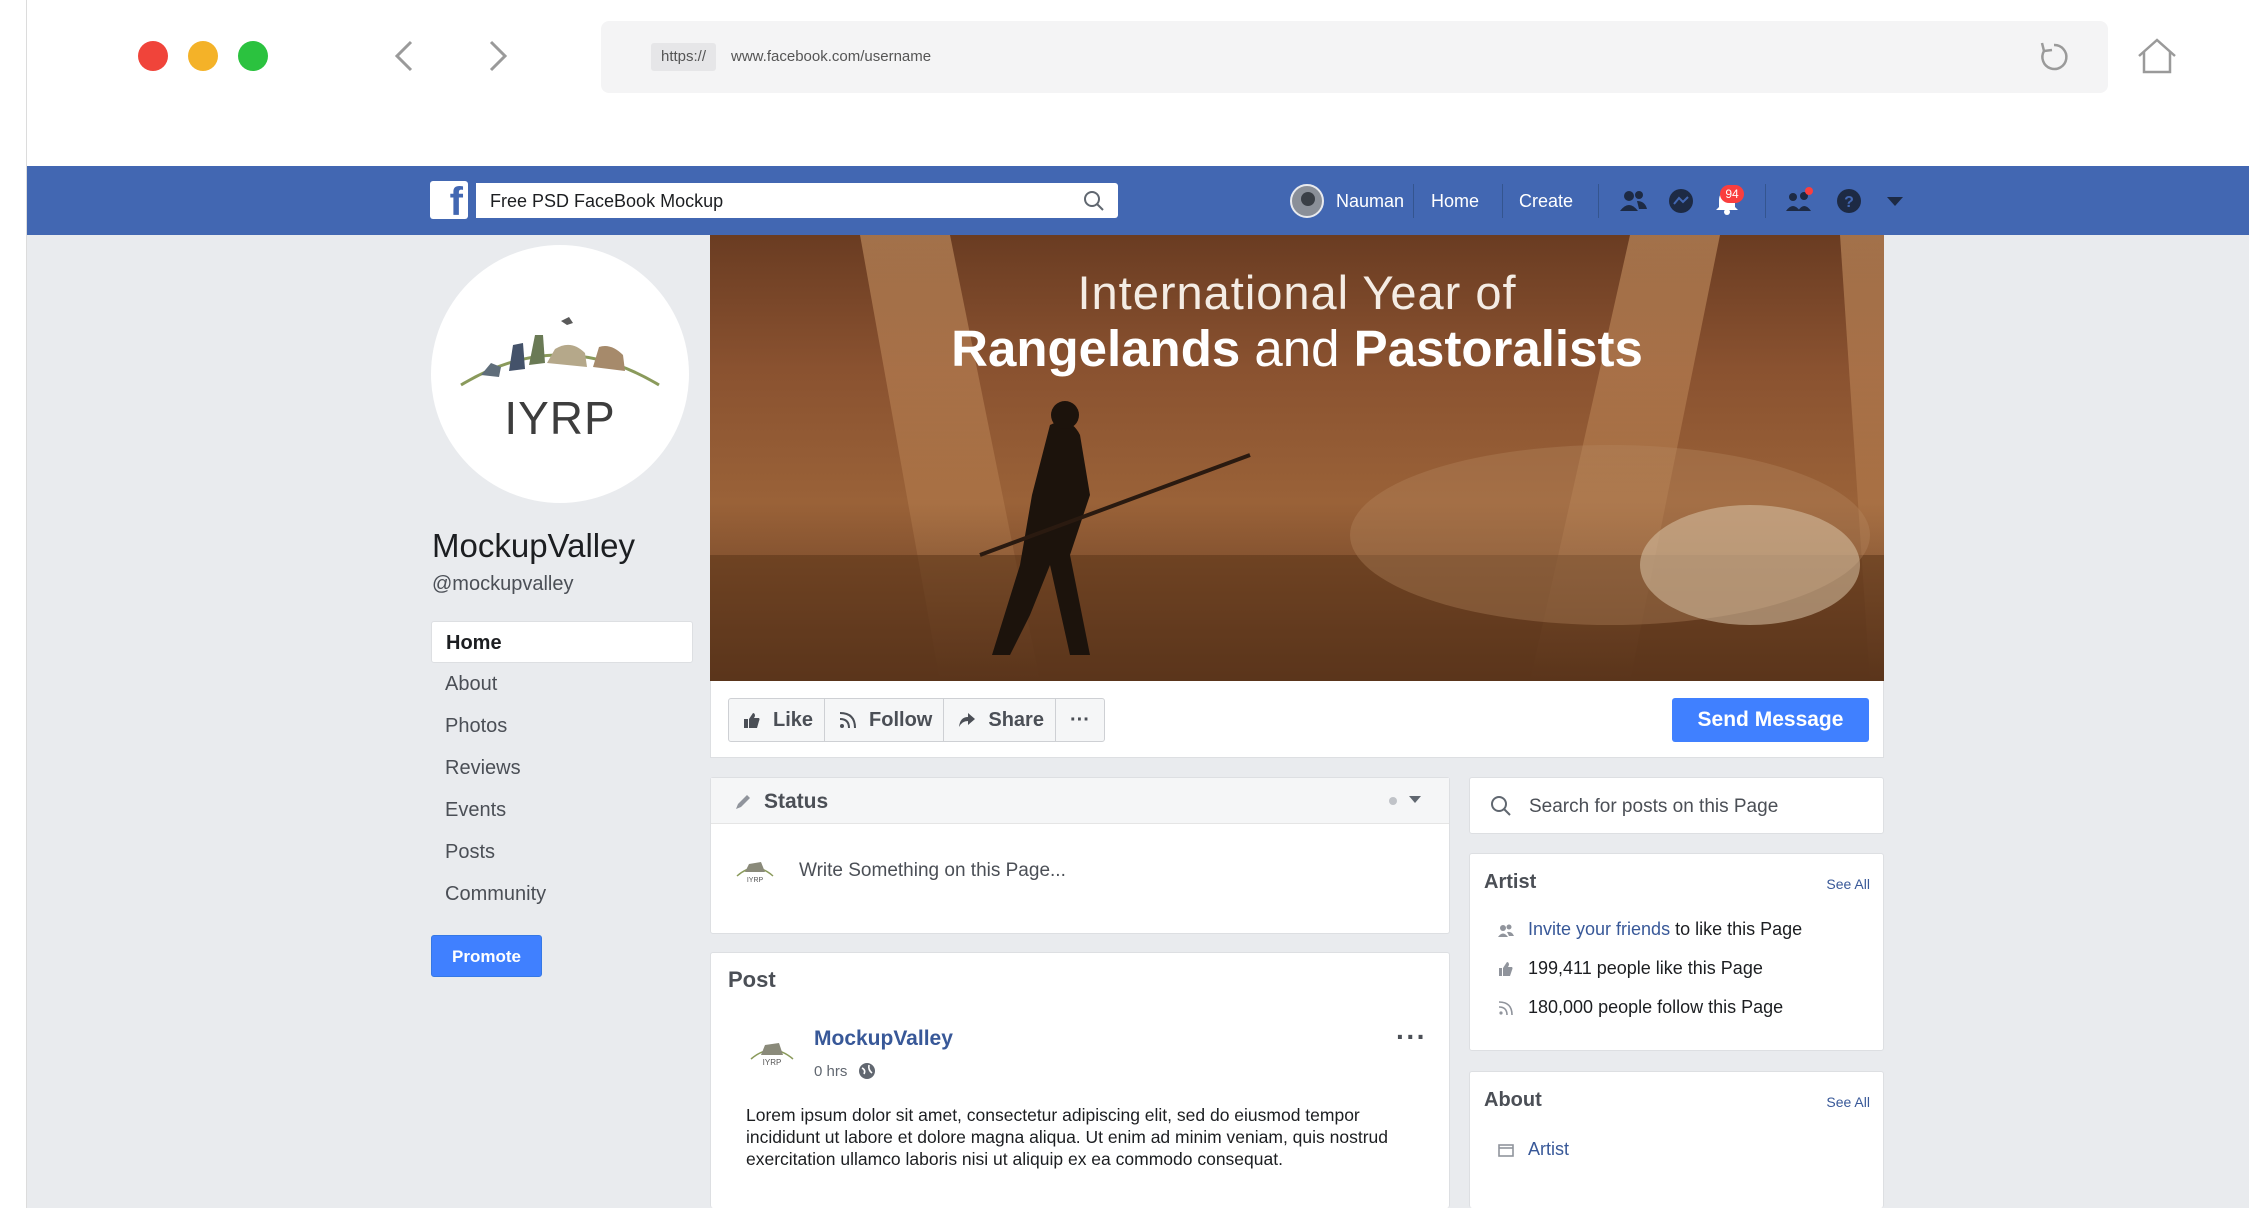 This screenshot has height=1208, width=2249. I want to click on post-author-avatar-icon: IYRP, so click(772, 1049).